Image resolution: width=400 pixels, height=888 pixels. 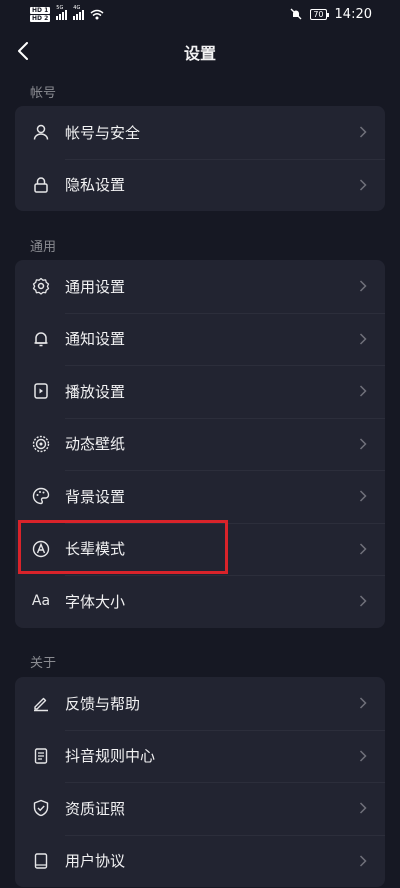 I want to click on signal-icon-2: 4G, so click(x=79, y=12).